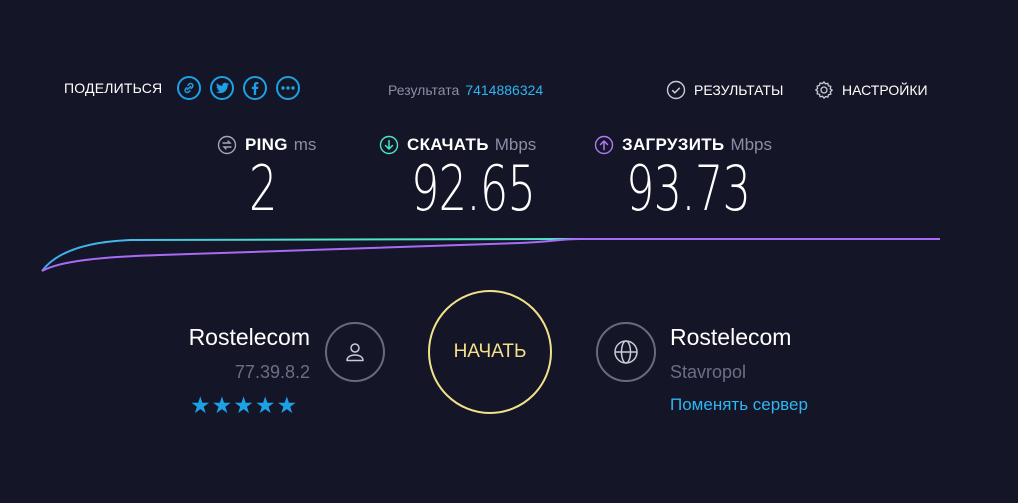 Image resolution: width=1018 pixels, height=503 pixels. I want to click on isp-rating: ★★★★★, so click(244, 405).